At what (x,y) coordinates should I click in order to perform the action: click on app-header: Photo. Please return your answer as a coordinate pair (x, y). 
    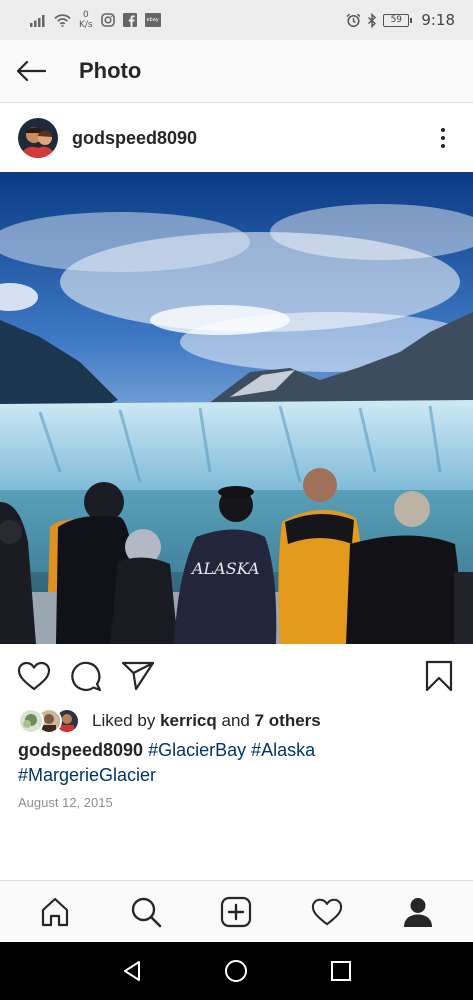
    Looking at the image, I should click on (236, 71).